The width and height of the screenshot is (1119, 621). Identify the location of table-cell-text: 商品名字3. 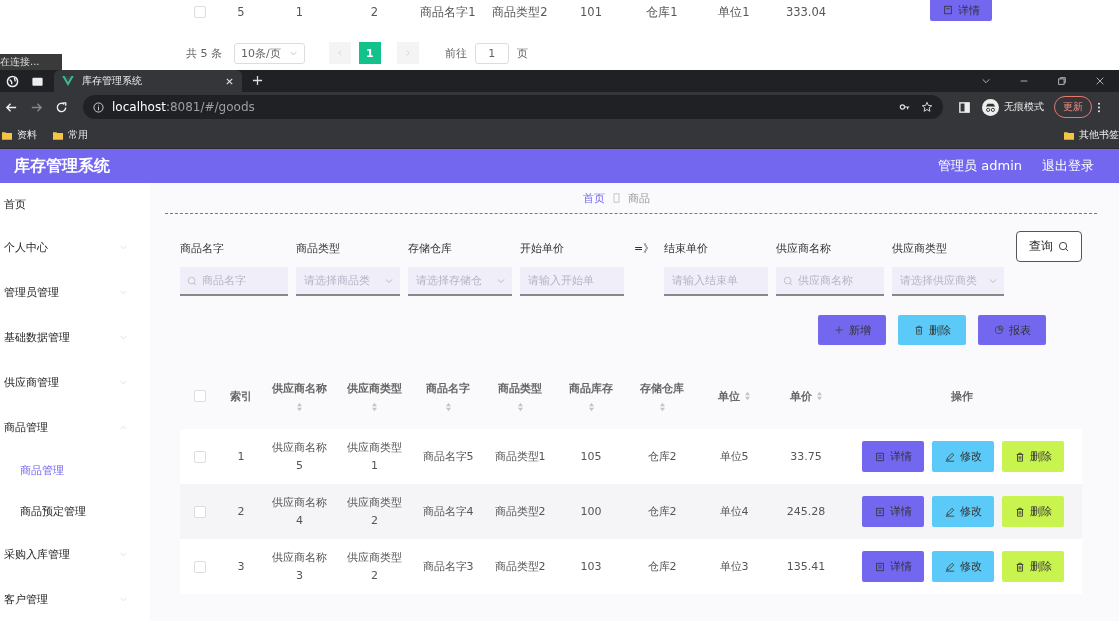
(448, 566).